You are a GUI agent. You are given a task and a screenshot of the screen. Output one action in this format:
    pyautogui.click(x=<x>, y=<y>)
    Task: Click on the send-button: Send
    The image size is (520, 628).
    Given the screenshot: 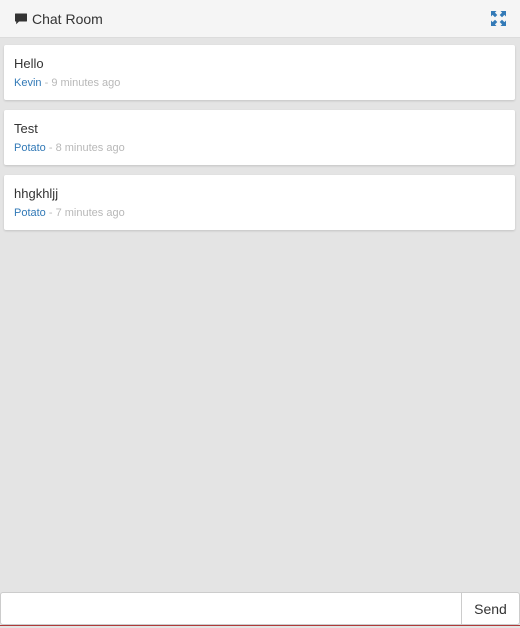 What is the action you would take?
    pyautogui.click(x=490, y=608)
    